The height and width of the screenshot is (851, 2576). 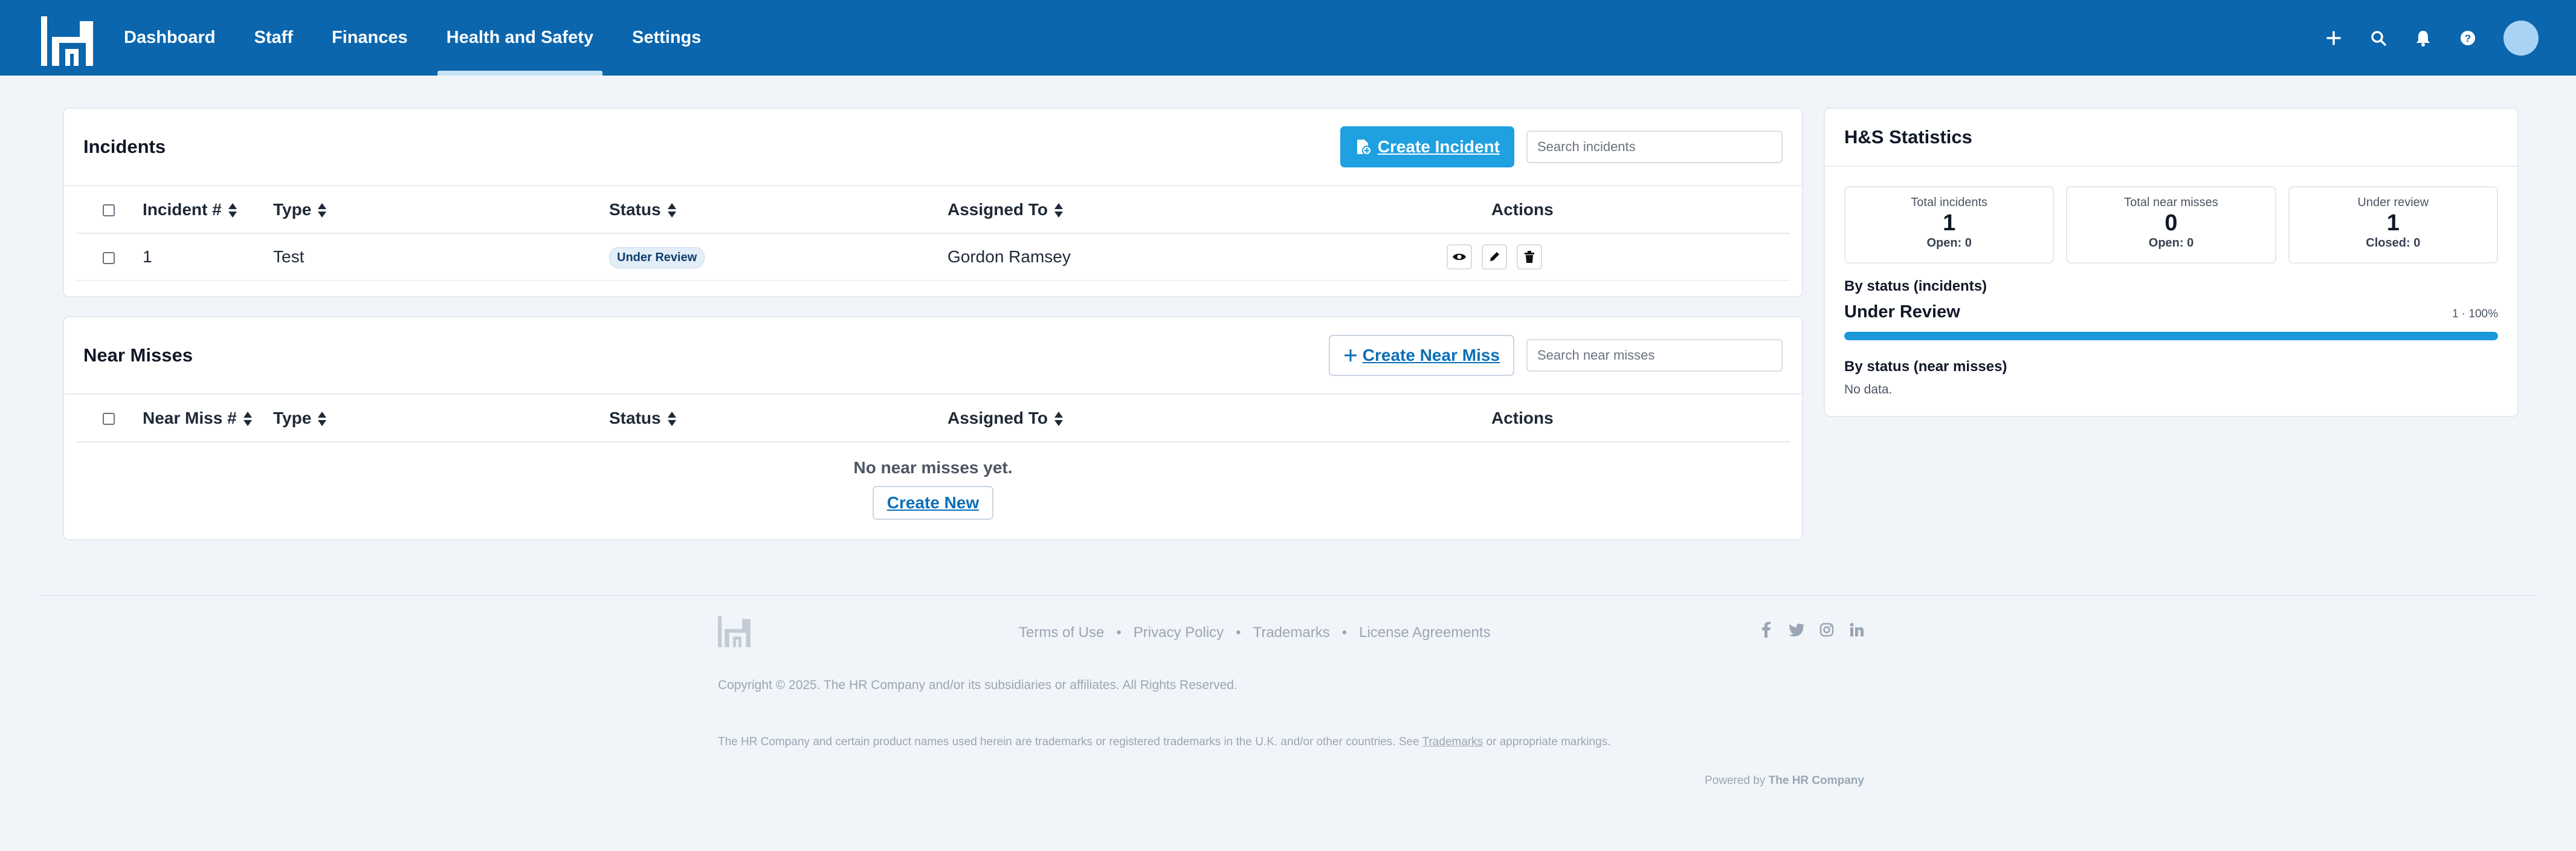 I want to click on table-row: 1 Test Under Review Gordon Ramsey, so click(x=933, y=257).